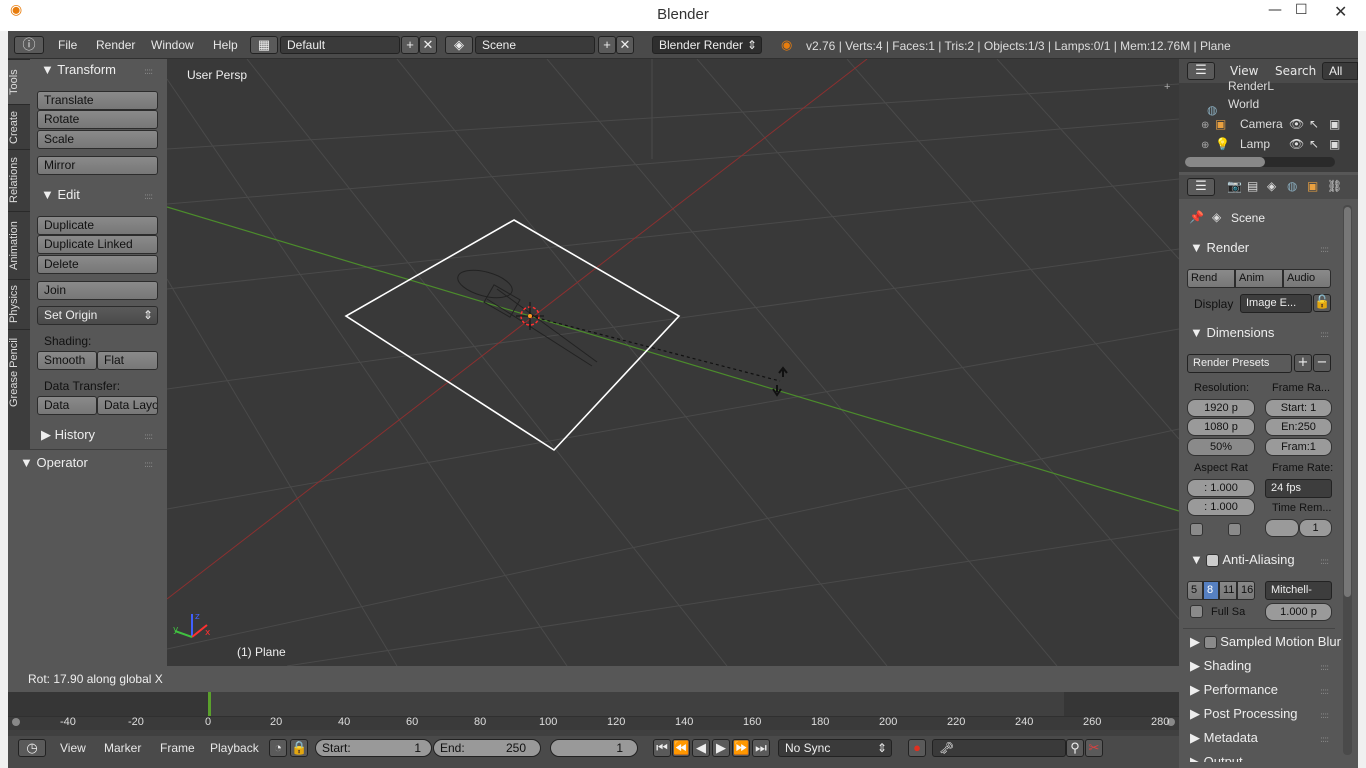 The height and width of the screenshot is (768, 1366). What do you see at coordinates (19, 371) in the screenshot?
I see `tab-grease-pencil: Grease Pencil` at bounding box center [19, 371].